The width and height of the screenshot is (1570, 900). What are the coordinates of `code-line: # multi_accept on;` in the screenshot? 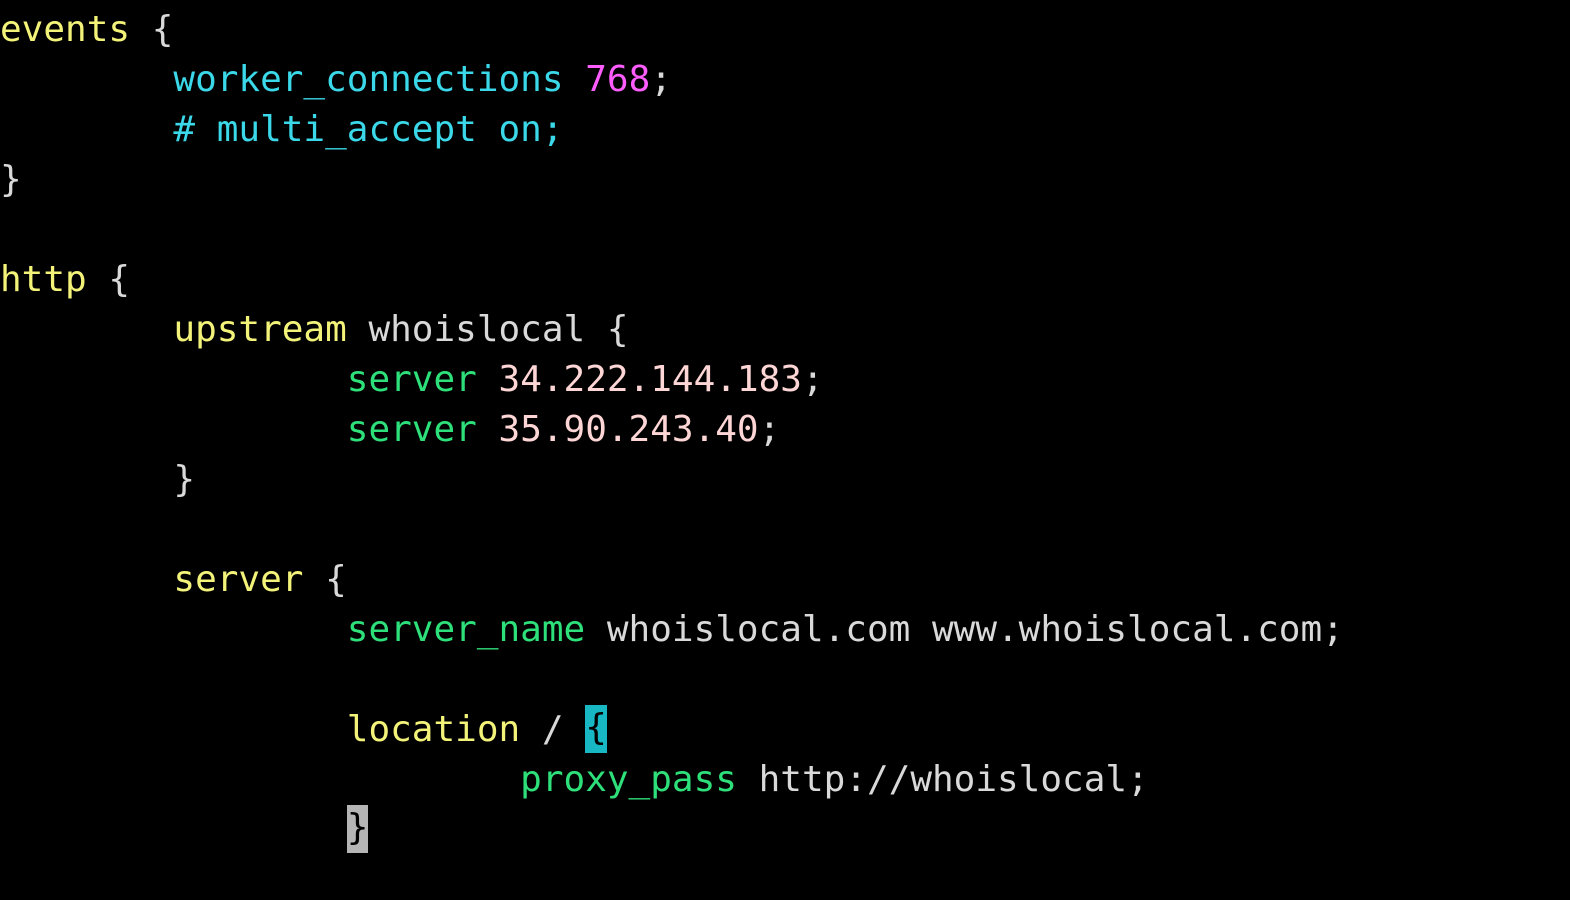 It's located at (785, 130).